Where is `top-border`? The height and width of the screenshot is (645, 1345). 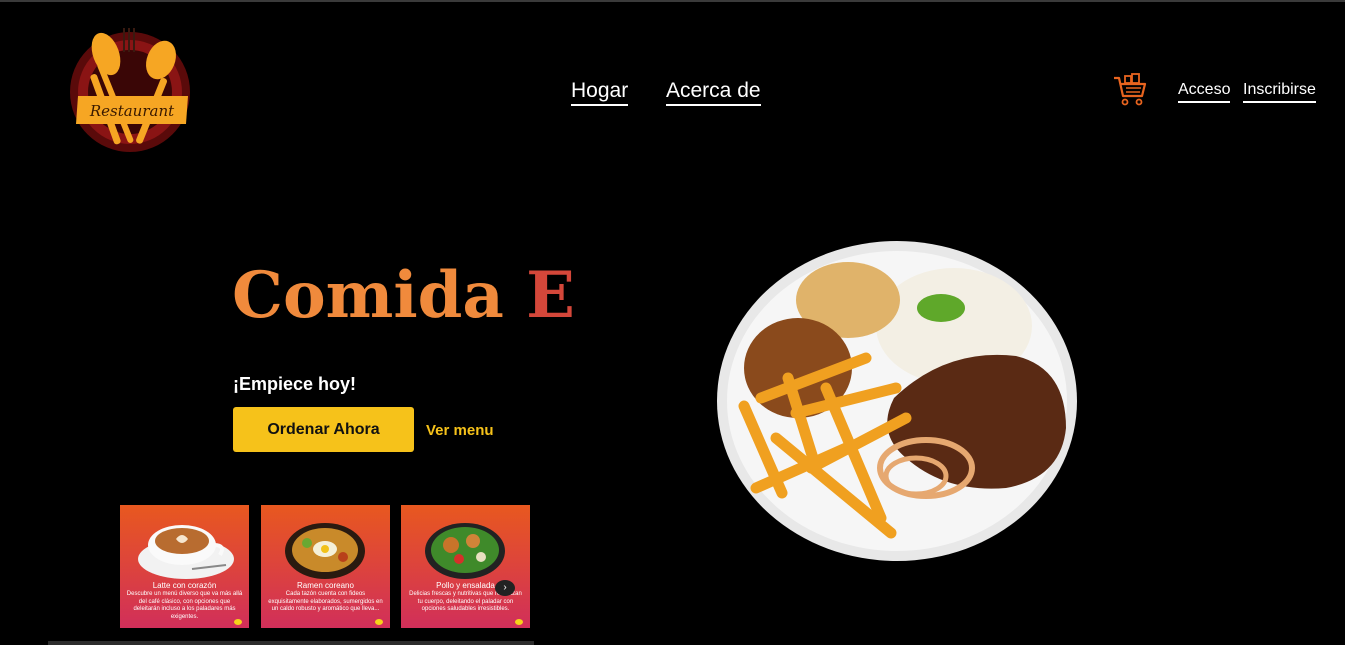
top-border is located at coordinates (672, 1).